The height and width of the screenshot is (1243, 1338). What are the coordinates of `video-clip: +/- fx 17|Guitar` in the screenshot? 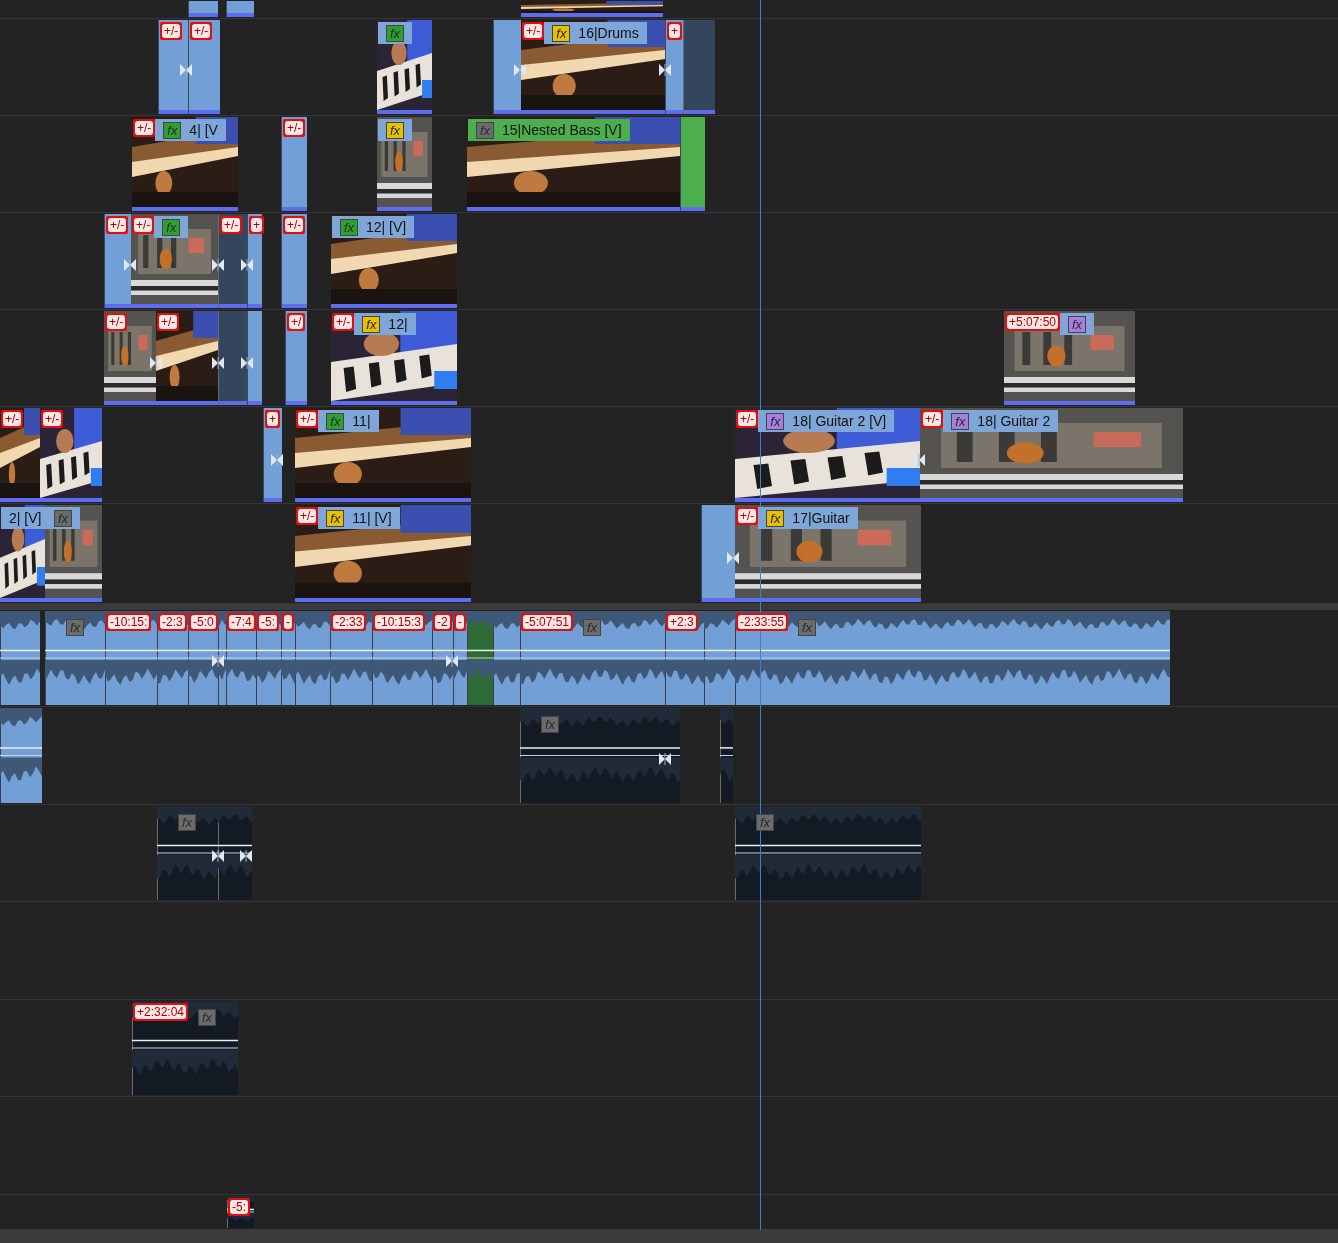 It's located at (828, 553).